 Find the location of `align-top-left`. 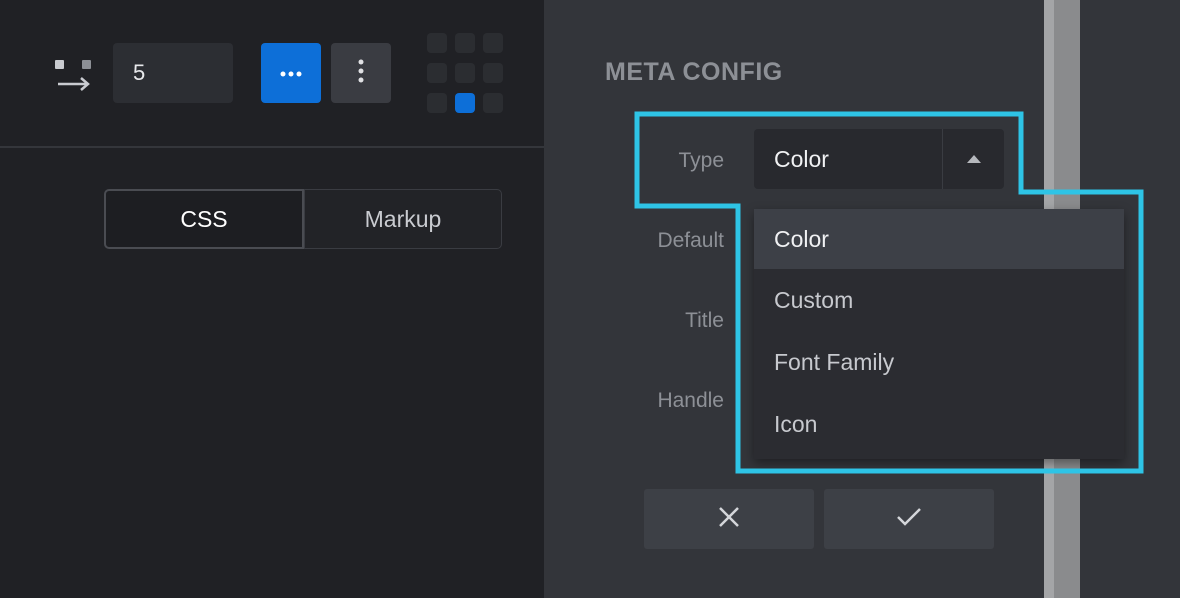

align-top-left is located at coordinates (437, 43).